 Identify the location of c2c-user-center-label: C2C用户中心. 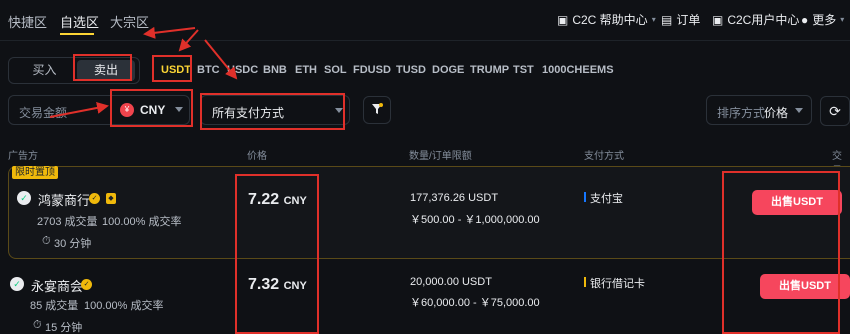
(763, 20).